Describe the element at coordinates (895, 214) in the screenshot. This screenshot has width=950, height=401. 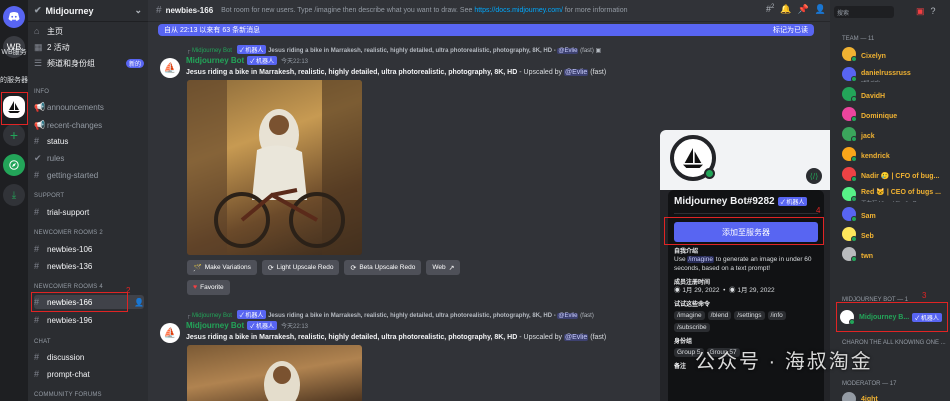
I see `member-item: Sam` at that location.